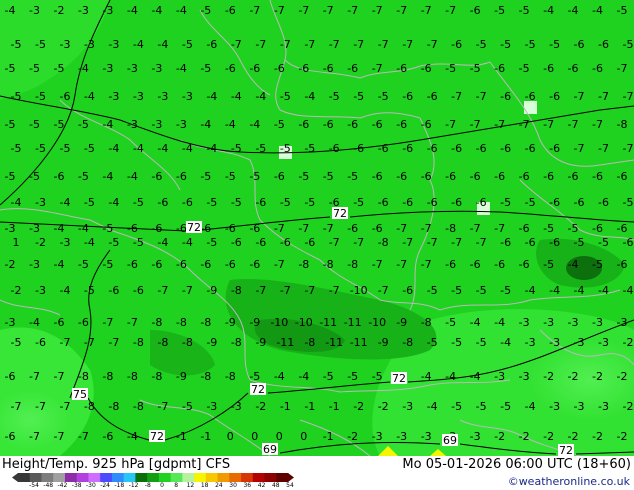 This screenshot has height=490, width=634. I want to click on height-label: 75, so click(80, 394).